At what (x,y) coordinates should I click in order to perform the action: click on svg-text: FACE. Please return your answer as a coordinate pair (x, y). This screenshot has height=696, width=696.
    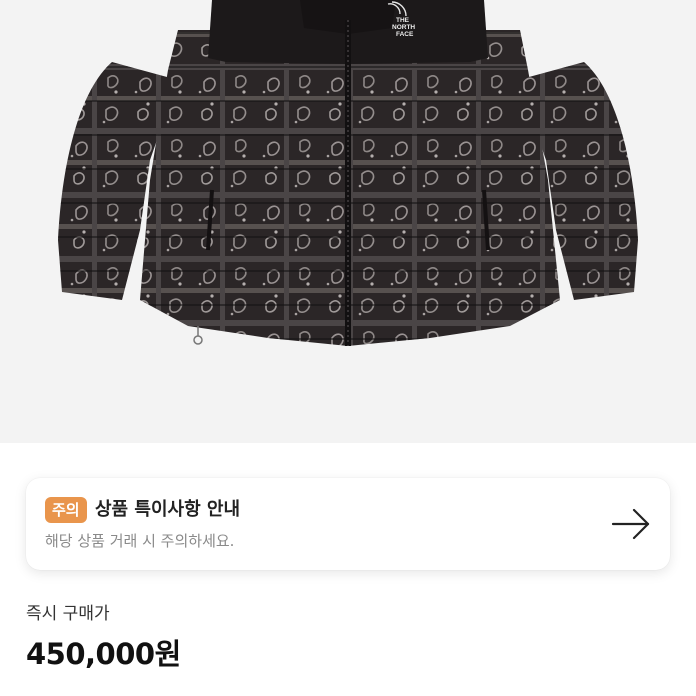
    Looking at the image, I should click on (405, 34).